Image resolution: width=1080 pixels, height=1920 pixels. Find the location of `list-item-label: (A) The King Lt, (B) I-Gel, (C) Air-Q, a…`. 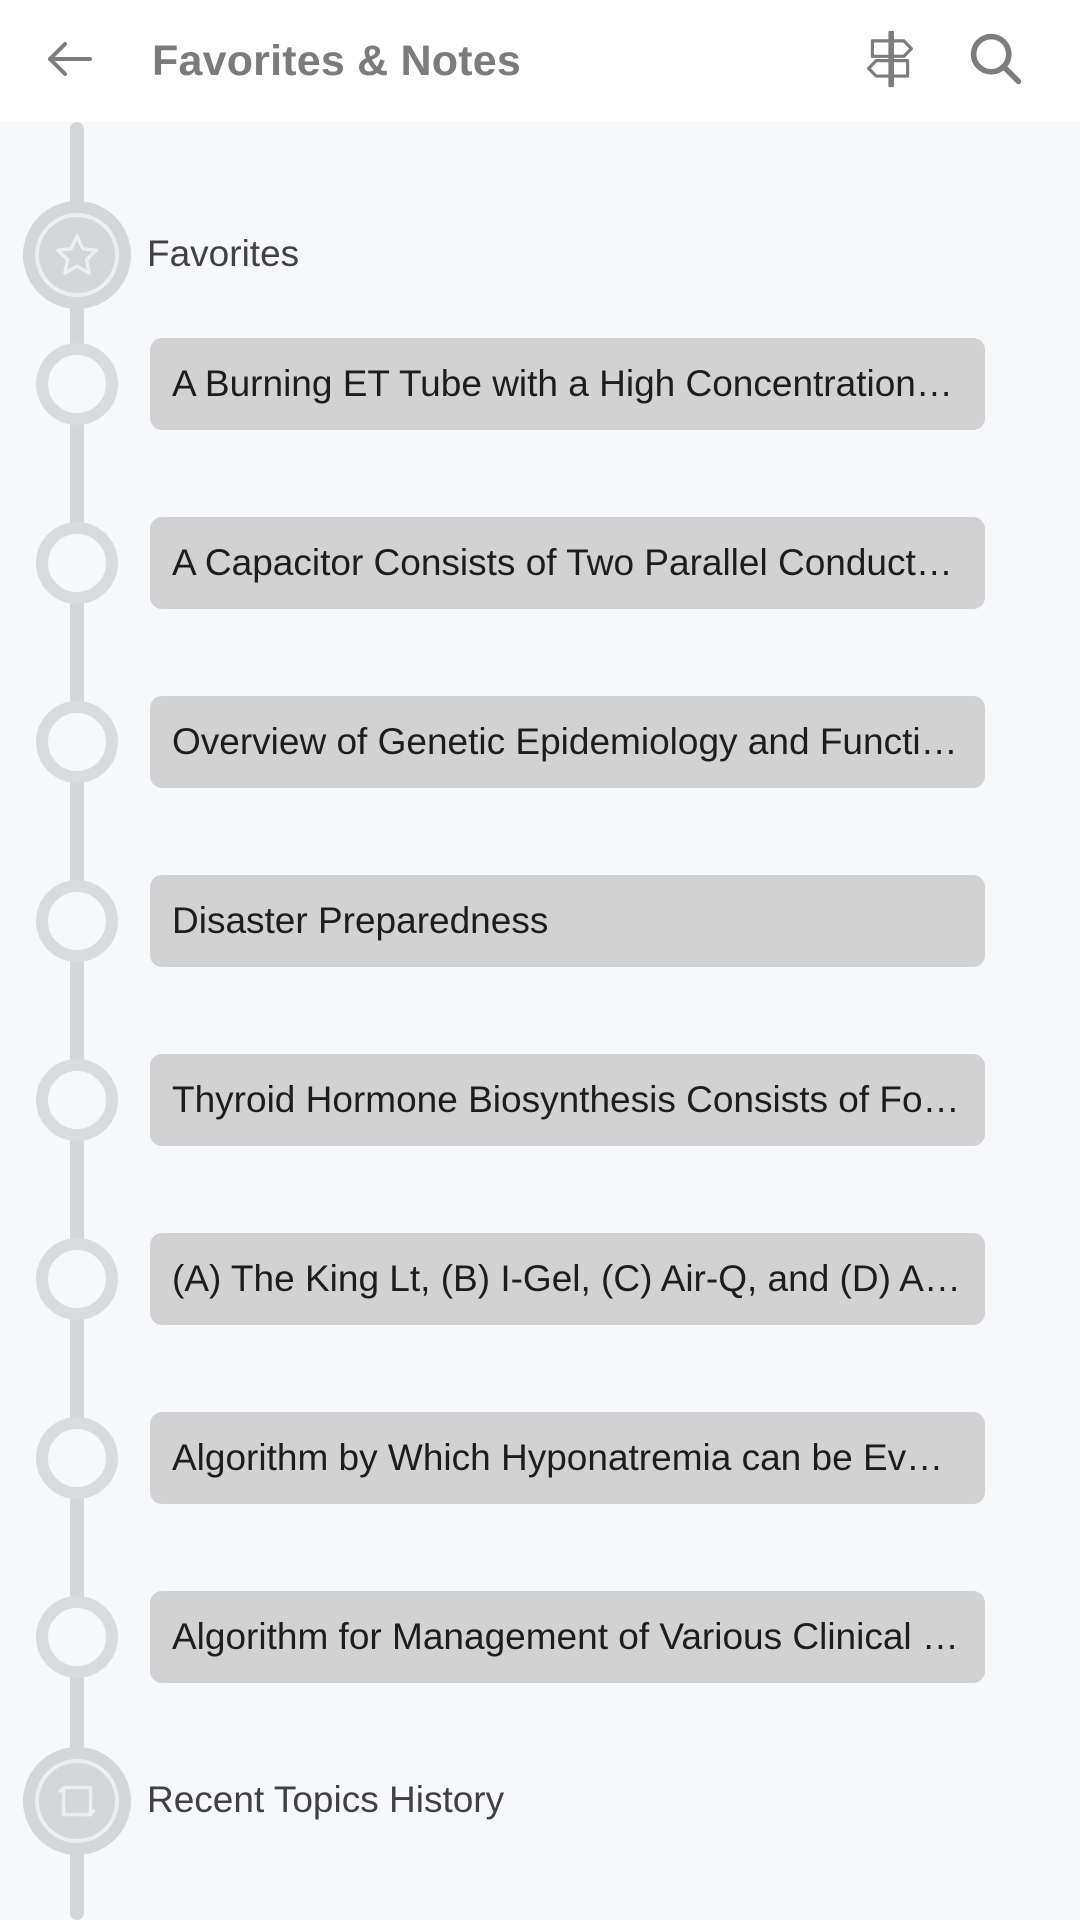

list-item-label: (A) The King Lt, (B) I-Gel, (C) Air-Q, a… is located at coordinates (578, 1278).